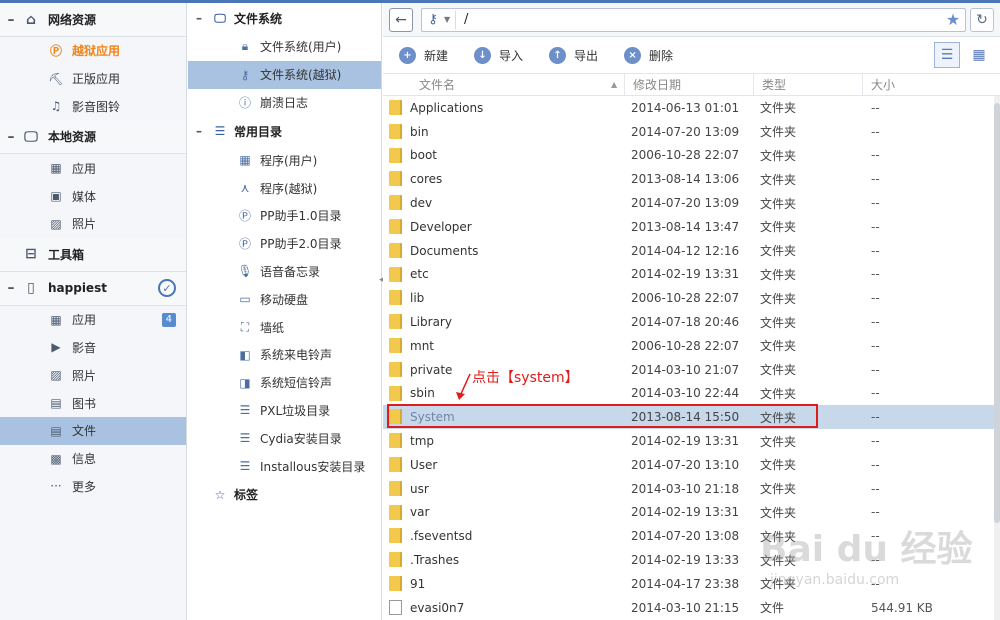  Describe the element at coordinates (284, 438) in the screenshot. I see `tree-item-cydia-dir: ☰ Cydia安装目录` at that location.